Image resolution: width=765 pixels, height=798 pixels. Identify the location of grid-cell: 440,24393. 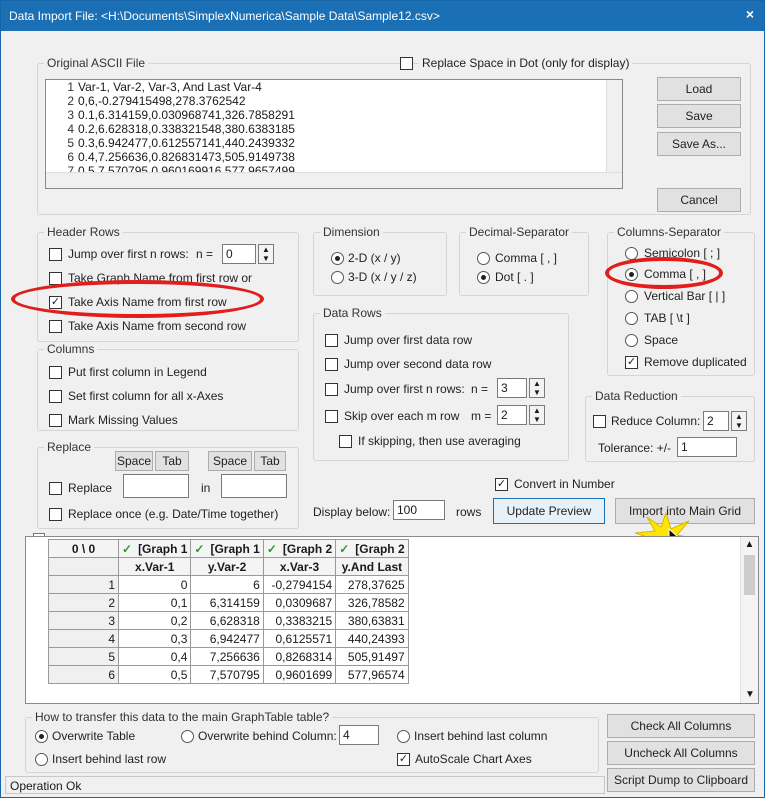
(372, 638).